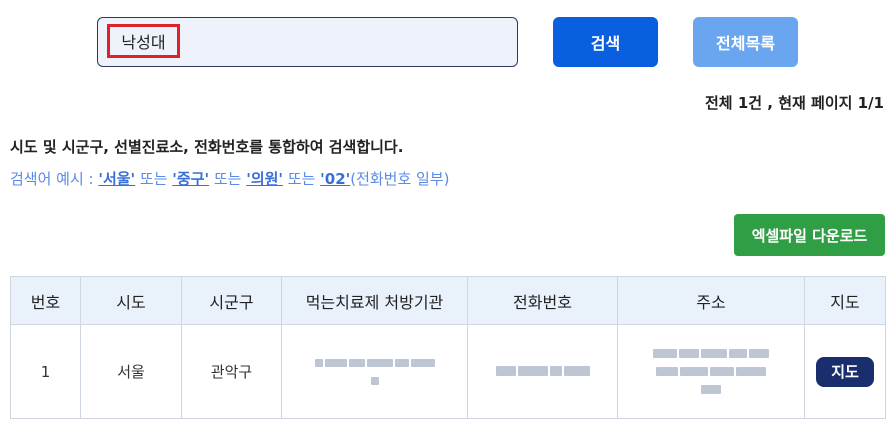  Describe the element at coordinates (191, 179) in the screenshot. I see `example-keyword: '중구'` at that location.